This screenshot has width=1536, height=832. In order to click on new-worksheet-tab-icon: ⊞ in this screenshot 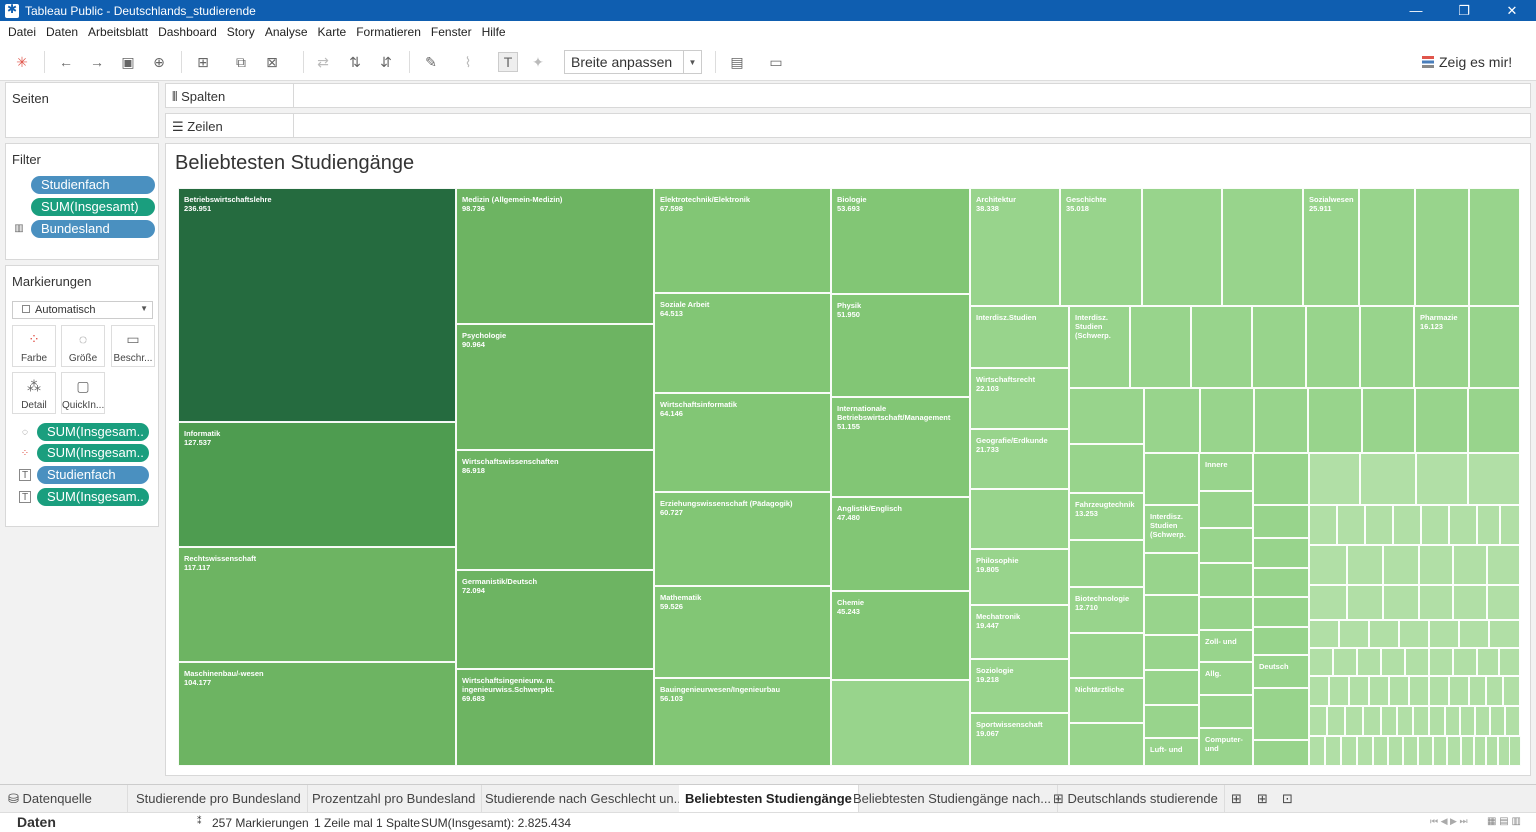, I will do `click(1236, 798)`.